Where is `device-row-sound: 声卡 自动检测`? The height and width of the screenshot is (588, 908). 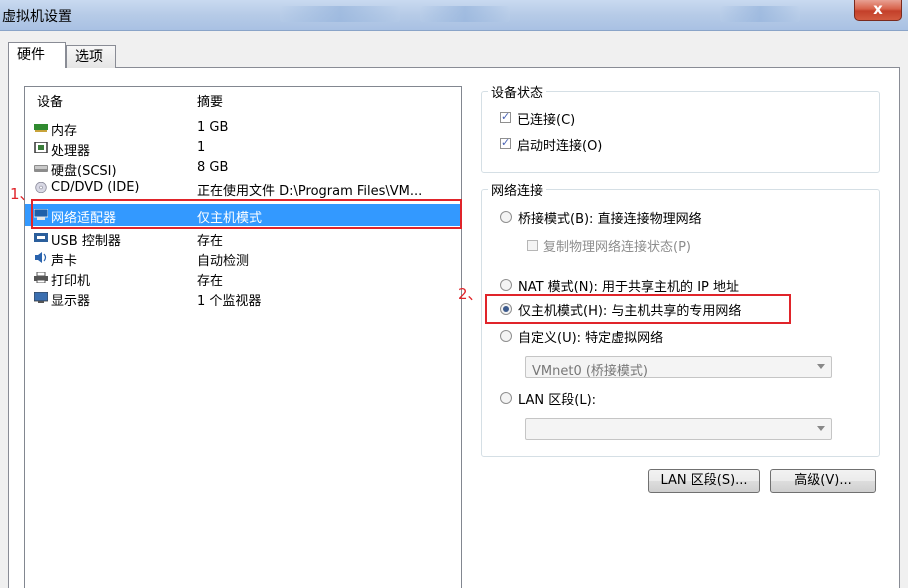 device-row-sound: 声卡 自动检测 is located at coordinates (243, 258).